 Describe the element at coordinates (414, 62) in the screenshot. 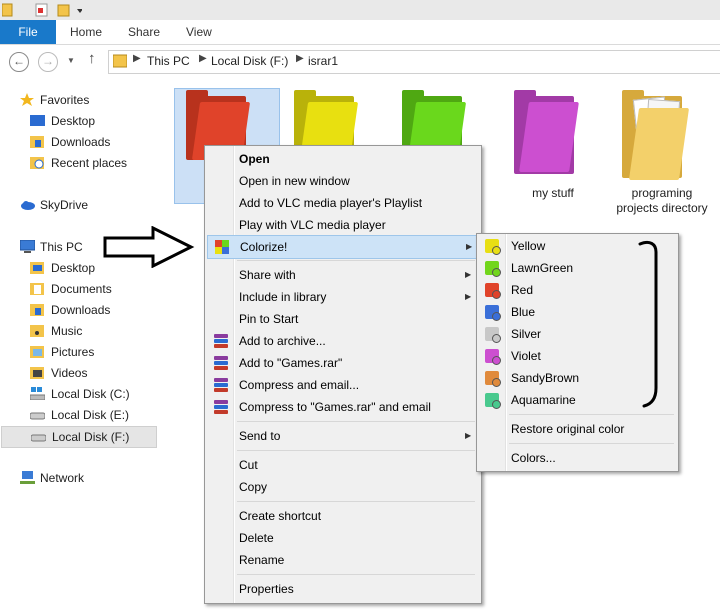

I see `address-bar: ▶ This PC ▶ Local Disk (F:) ▶ israr1` at that location.